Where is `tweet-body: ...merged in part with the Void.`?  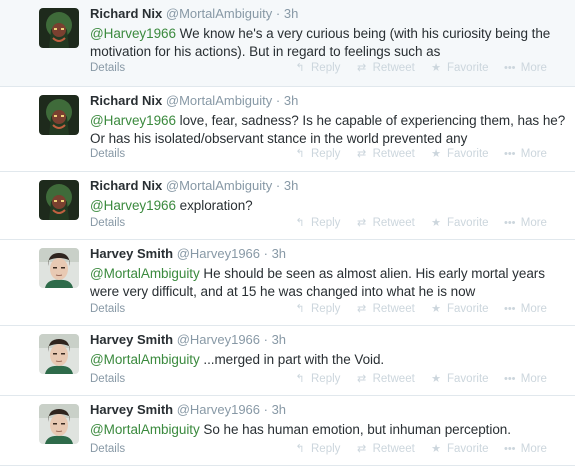
tweet-body: ...merged in part with the Void. is located at coordinates (292, 359).